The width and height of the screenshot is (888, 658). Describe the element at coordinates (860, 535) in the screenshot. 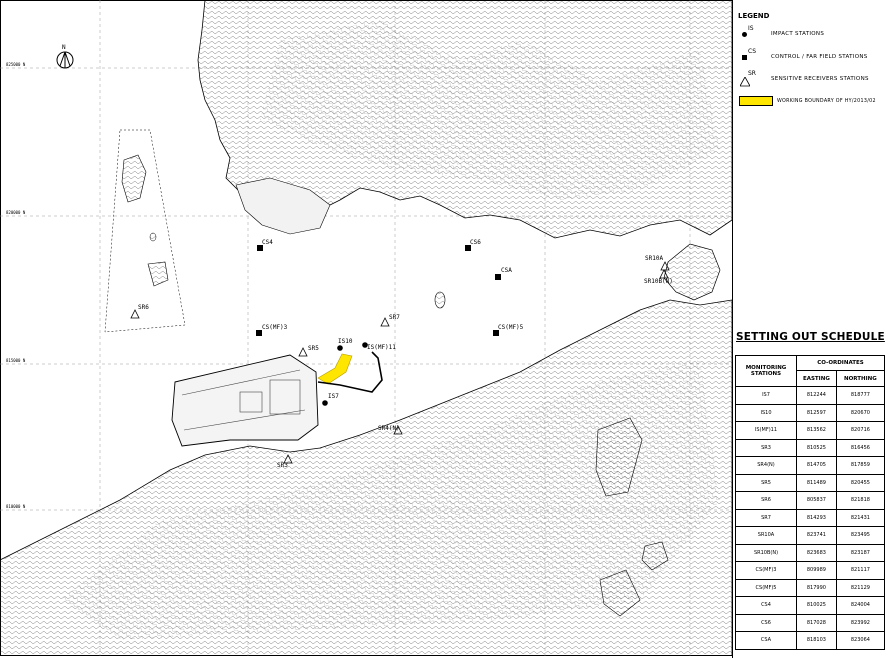

I see `cell-northing: 823495` at that location.